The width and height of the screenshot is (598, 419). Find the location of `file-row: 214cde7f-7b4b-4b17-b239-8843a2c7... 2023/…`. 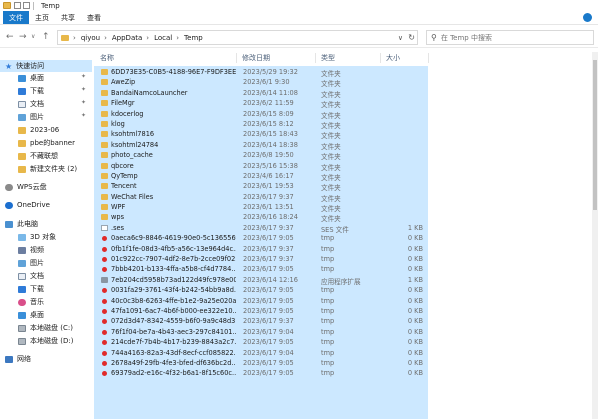

file-row: 214cde7f-7b4b-4b17-b239-8843a2c7... 2023/… is located at coordinates (342, 342).